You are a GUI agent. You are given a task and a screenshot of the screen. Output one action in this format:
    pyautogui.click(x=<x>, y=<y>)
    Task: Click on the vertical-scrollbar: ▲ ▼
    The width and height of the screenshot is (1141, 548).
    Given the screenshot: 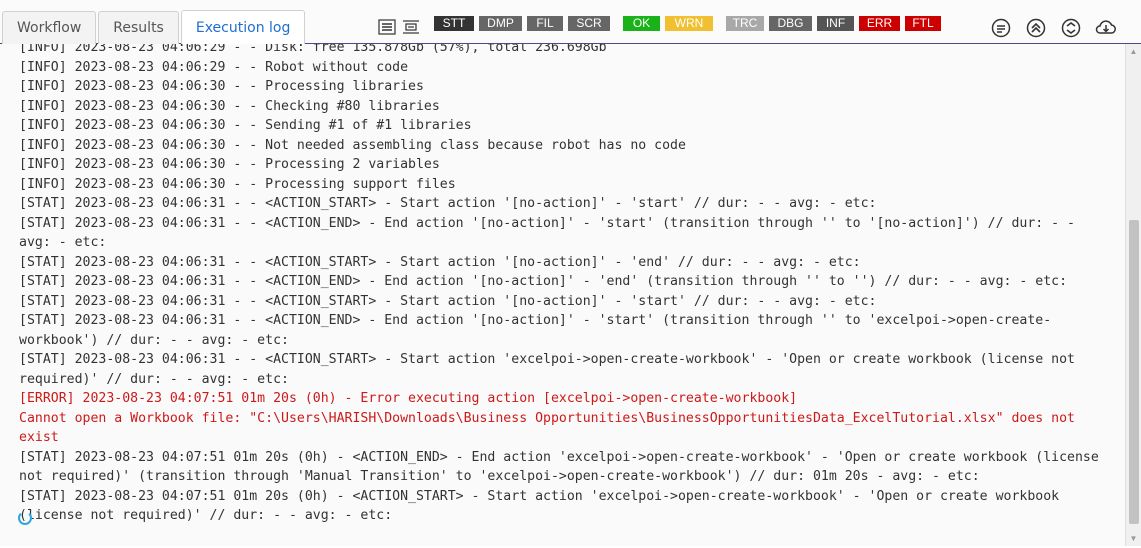 What is the action you would take?
    pyautogui.click(x=1133, y=295)
    